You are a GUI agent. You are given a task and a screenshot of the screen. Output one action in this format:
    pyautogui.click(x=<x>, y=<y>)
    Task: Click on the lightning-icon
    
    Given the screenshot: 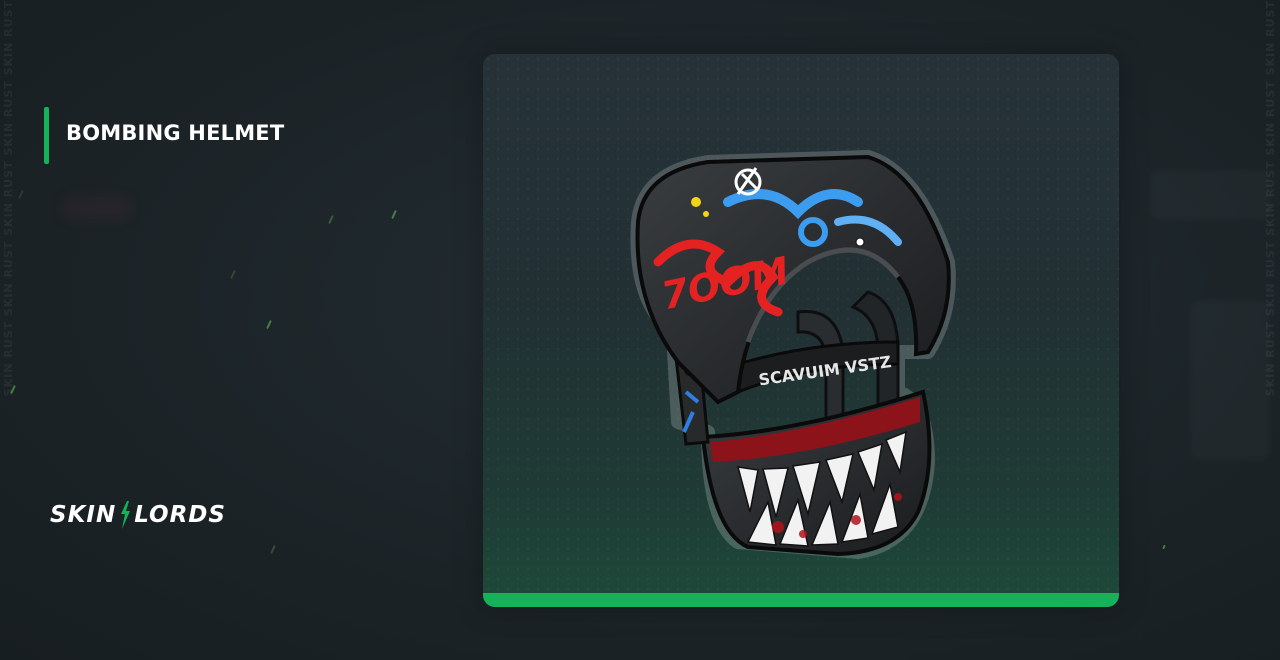 What is the action you would take?
    pyautogui.click(x=126, y=515)
    